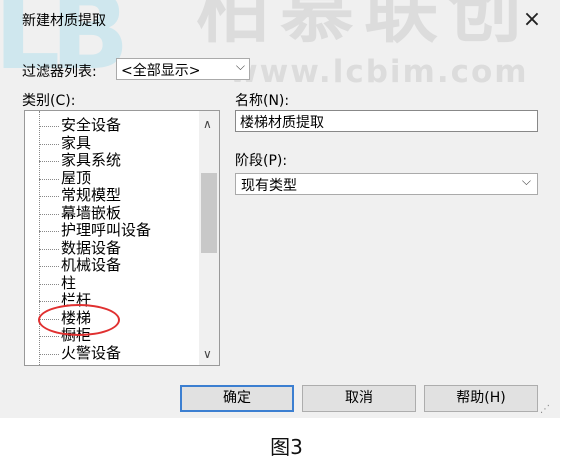  I want to click on watermark-url: www.lcbim.com, so click(379, 72).